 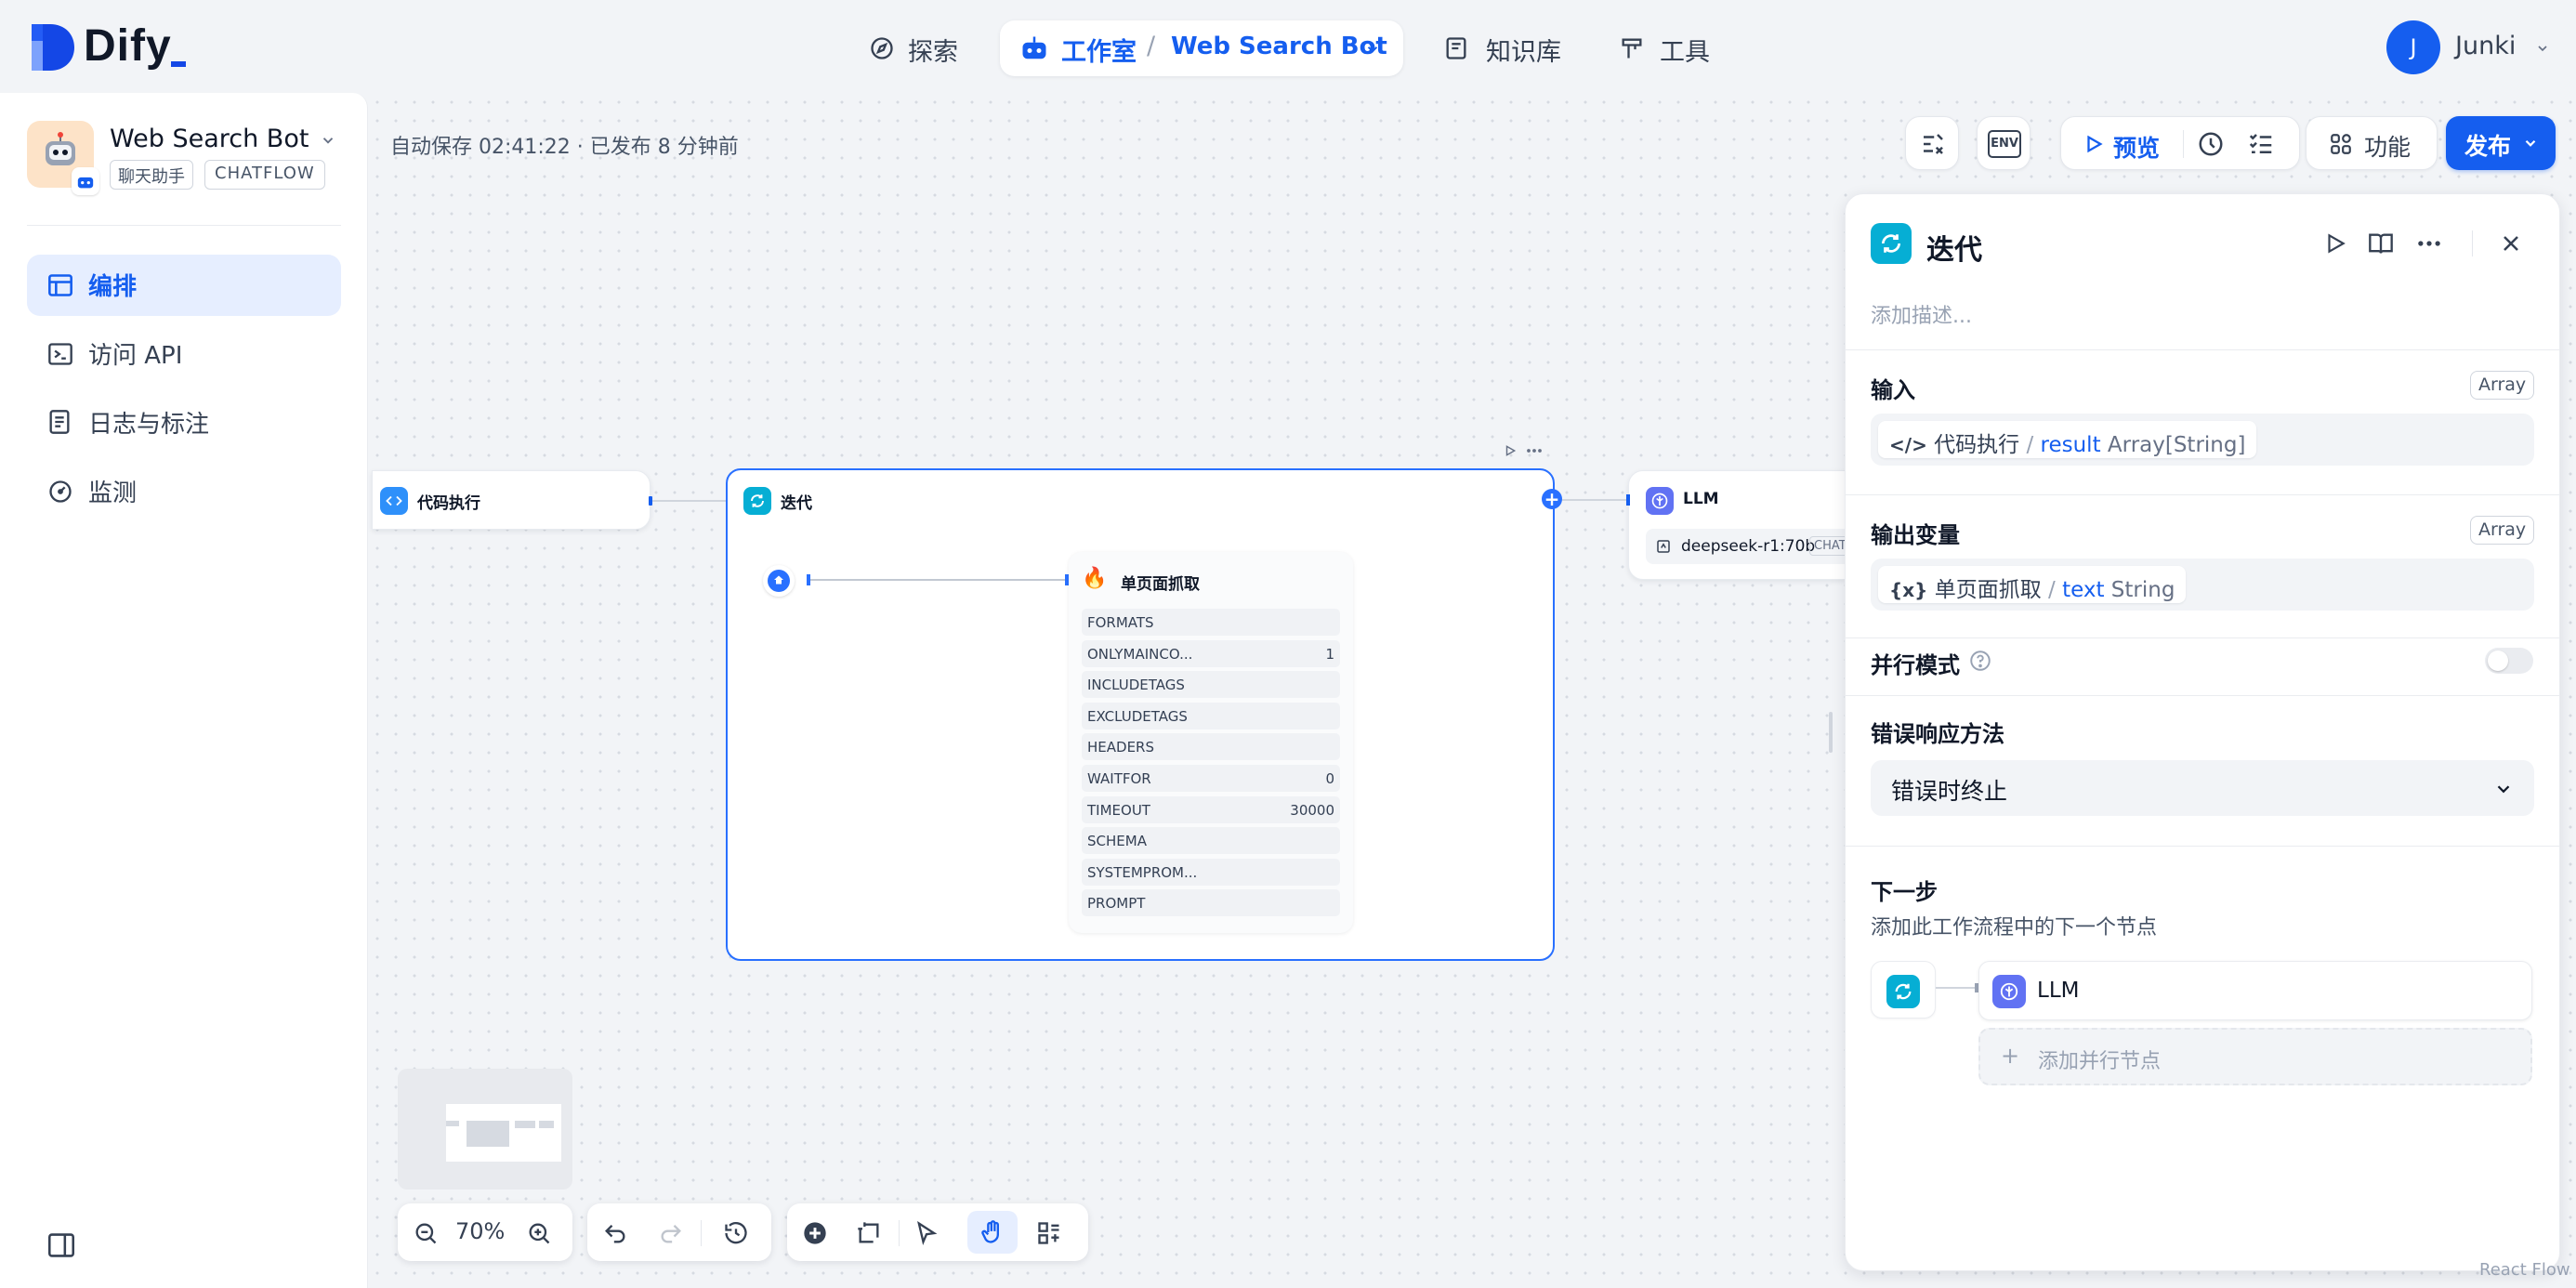 I want to click on nav-tools: 工具, so click(x=1670, y=48).